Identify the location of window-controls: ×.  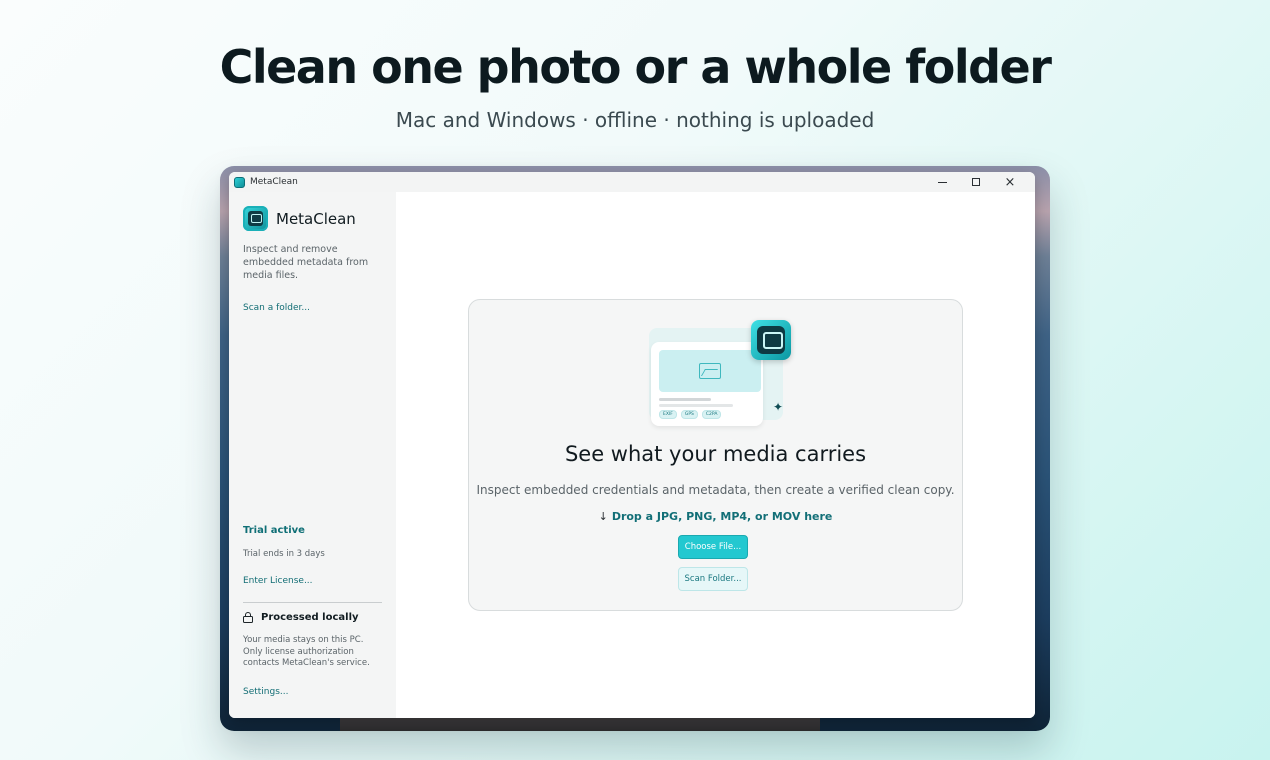
(976, 182).